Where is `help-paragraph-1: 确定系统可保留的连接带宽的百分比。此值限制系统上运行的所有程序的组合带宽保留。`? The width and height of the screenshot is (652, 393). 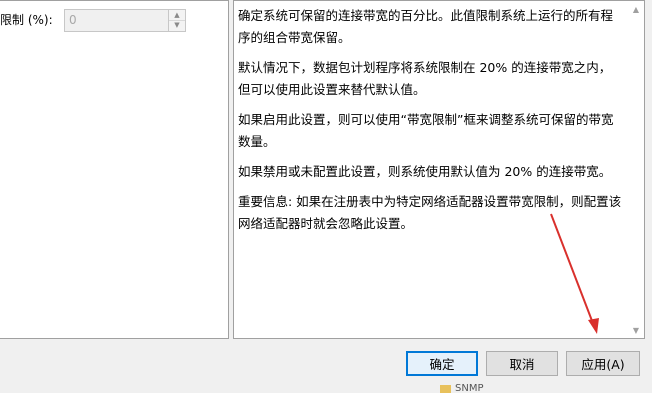 help-paragraph-1: 确定系统可保留的连接带宽的百分比。此值限制系统上运行的所有程序的组合带宽保留。 is located at coordinates (426, 26).